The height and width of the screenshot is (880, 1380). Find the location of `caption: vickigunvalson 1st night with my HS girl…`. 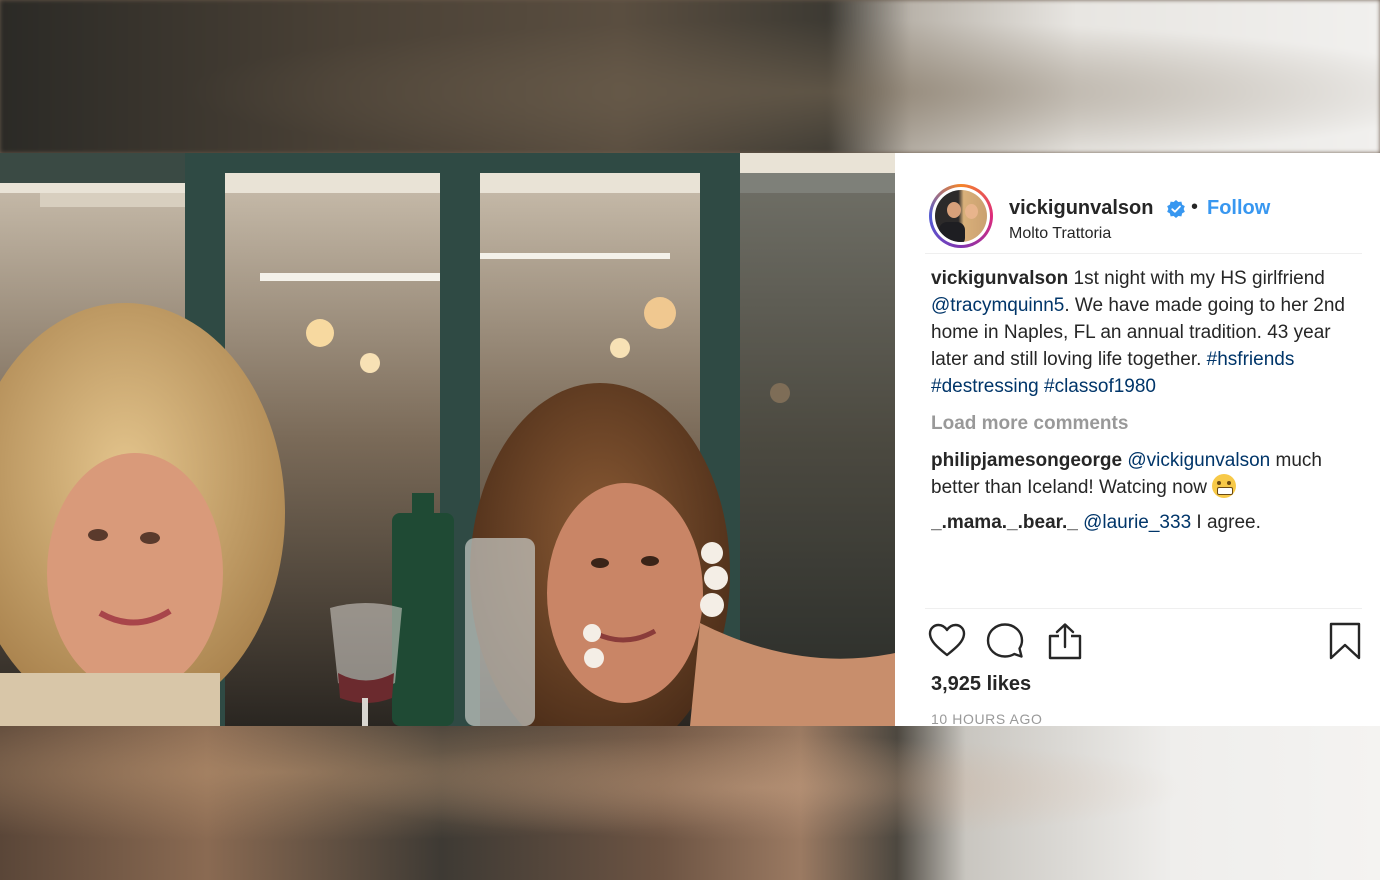

caption: vickigunvalson 1st night with my HS girl… is located at coordinates (1146, 332).